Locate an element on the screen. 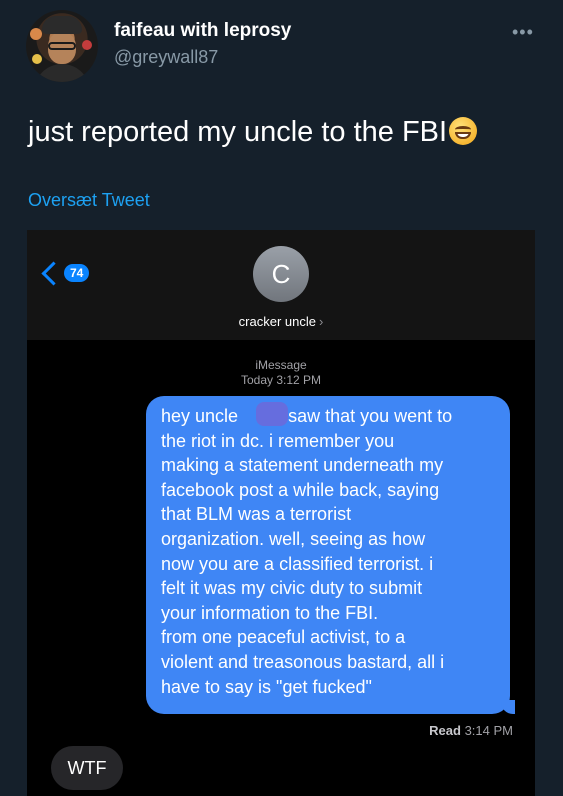  redaction-blur is located at coordinates (272, 414).